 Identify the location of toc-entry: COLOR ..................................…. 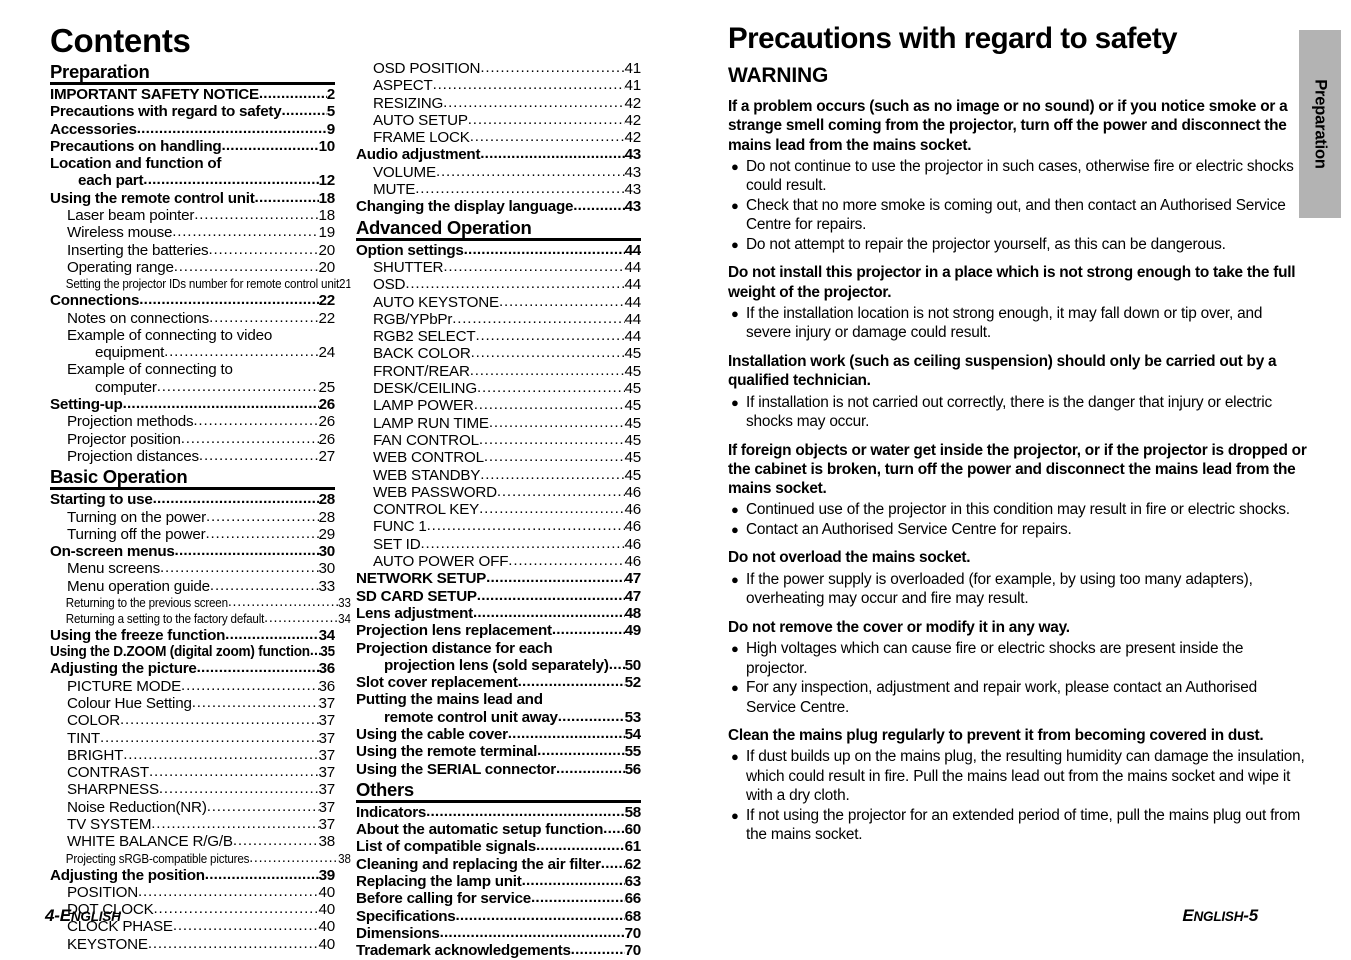
(192, 720).